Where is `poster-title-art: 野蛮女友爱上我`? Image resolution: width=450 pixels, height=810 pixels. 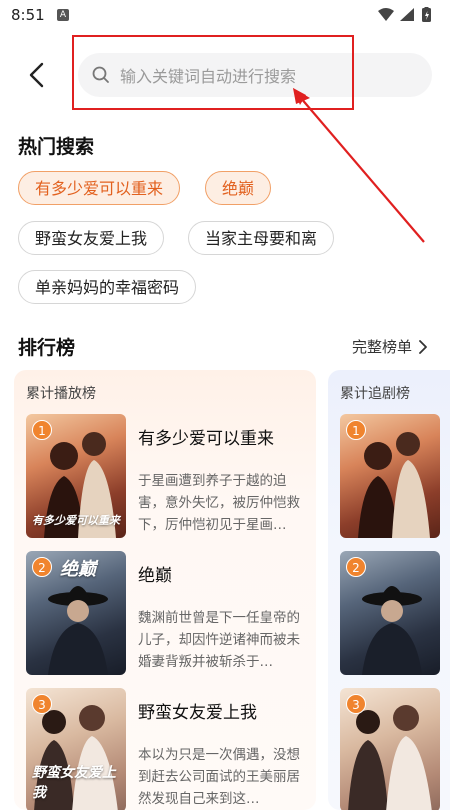
poster-title-art: 野蛮女友爱上我 is located at coordinates (74, 783).